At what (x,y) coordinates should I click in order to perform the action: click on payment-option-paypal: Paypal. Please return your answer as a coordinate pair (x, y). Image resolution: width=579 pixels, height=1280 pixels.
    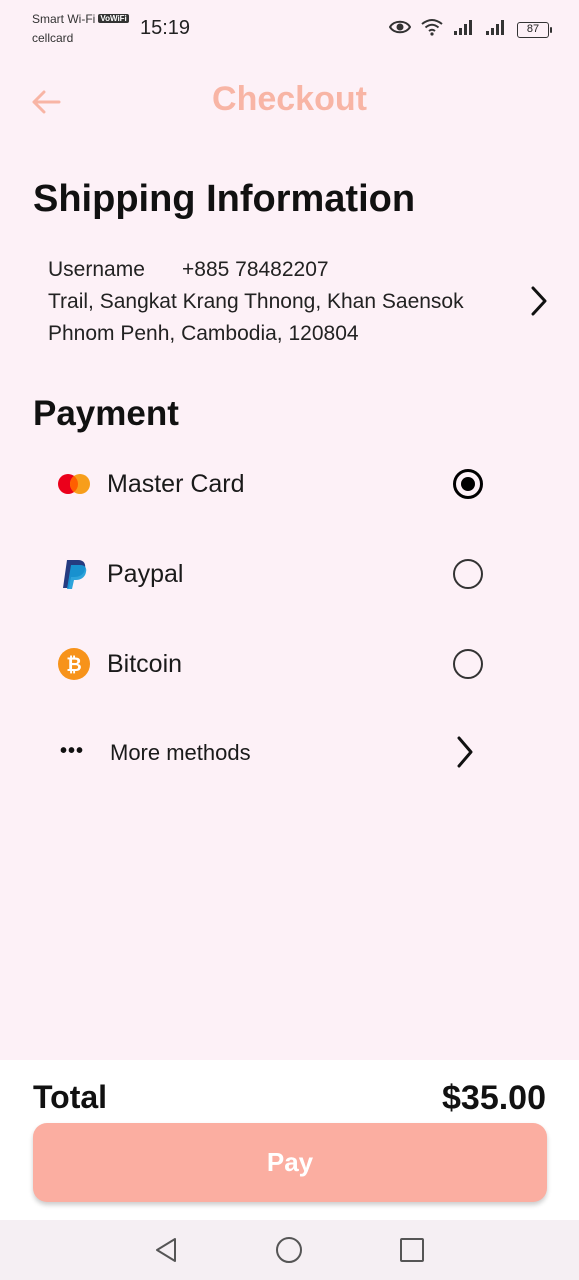
    Looking at the image, I should click on (273, 574).